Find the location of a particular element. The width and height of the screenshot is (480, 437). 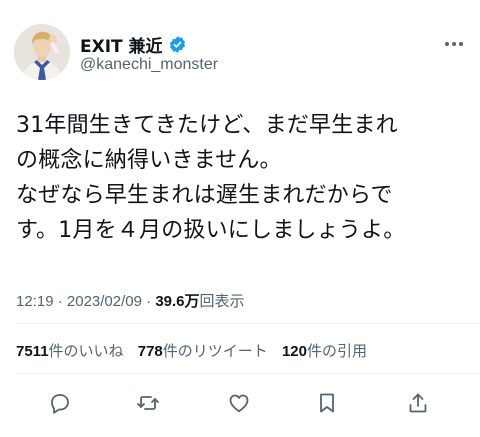

tweet-meta: 12:19 · 2023/02/09 · 39.6万回表示 is located at coordinates (130, 300).